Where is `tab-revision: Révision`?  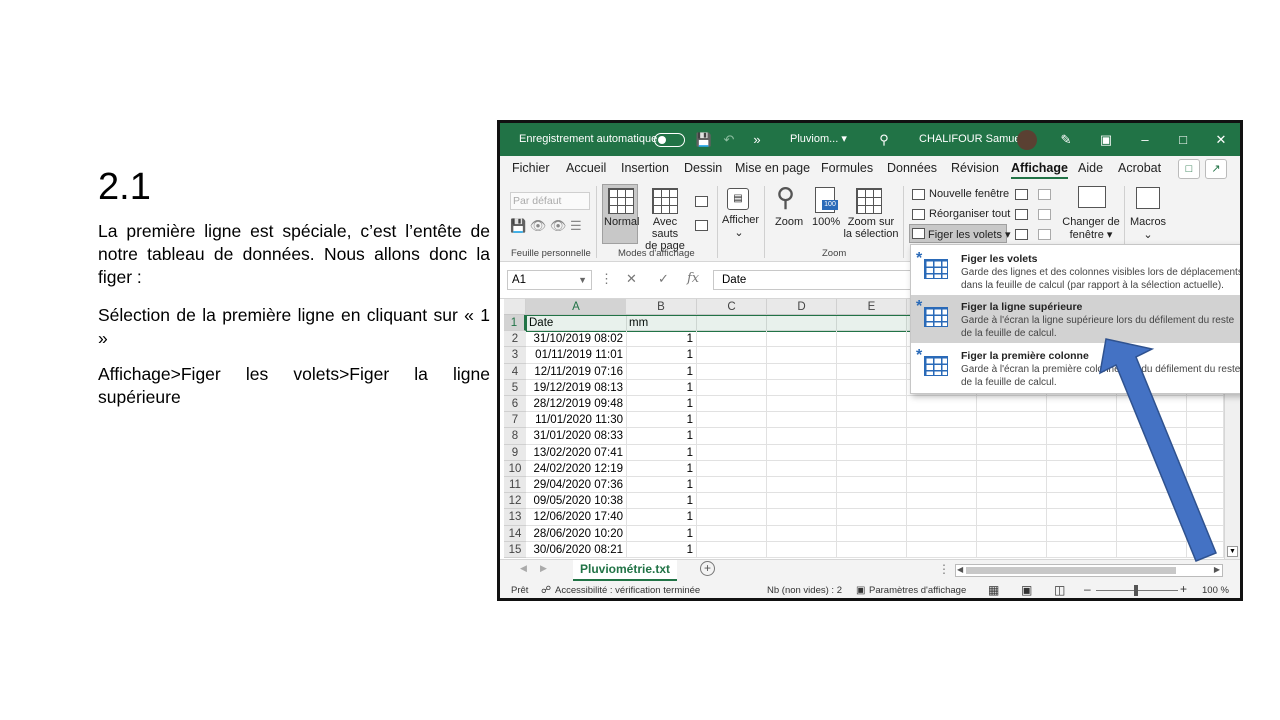
tab-revision: Révision is located at coordinates (975, 168).